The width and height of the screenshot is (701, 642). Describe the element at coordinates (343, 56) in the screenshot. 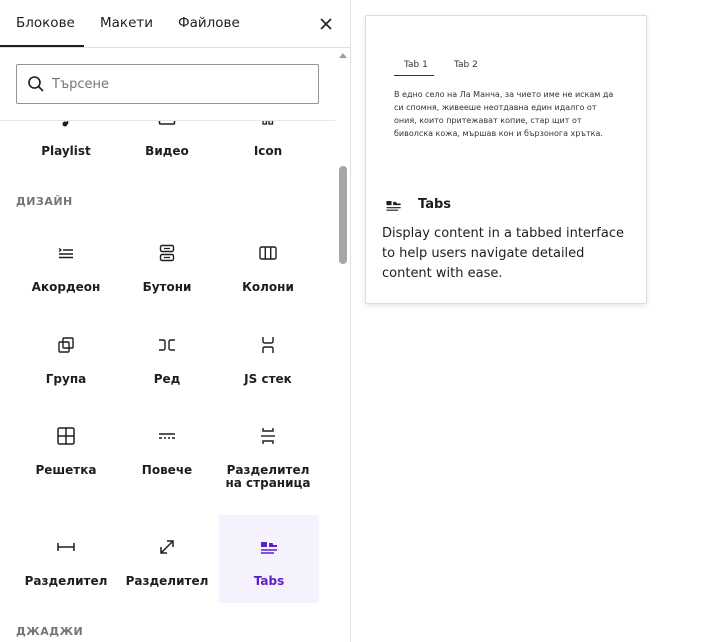

I see `scroll-up-arrow-icon` at that location.